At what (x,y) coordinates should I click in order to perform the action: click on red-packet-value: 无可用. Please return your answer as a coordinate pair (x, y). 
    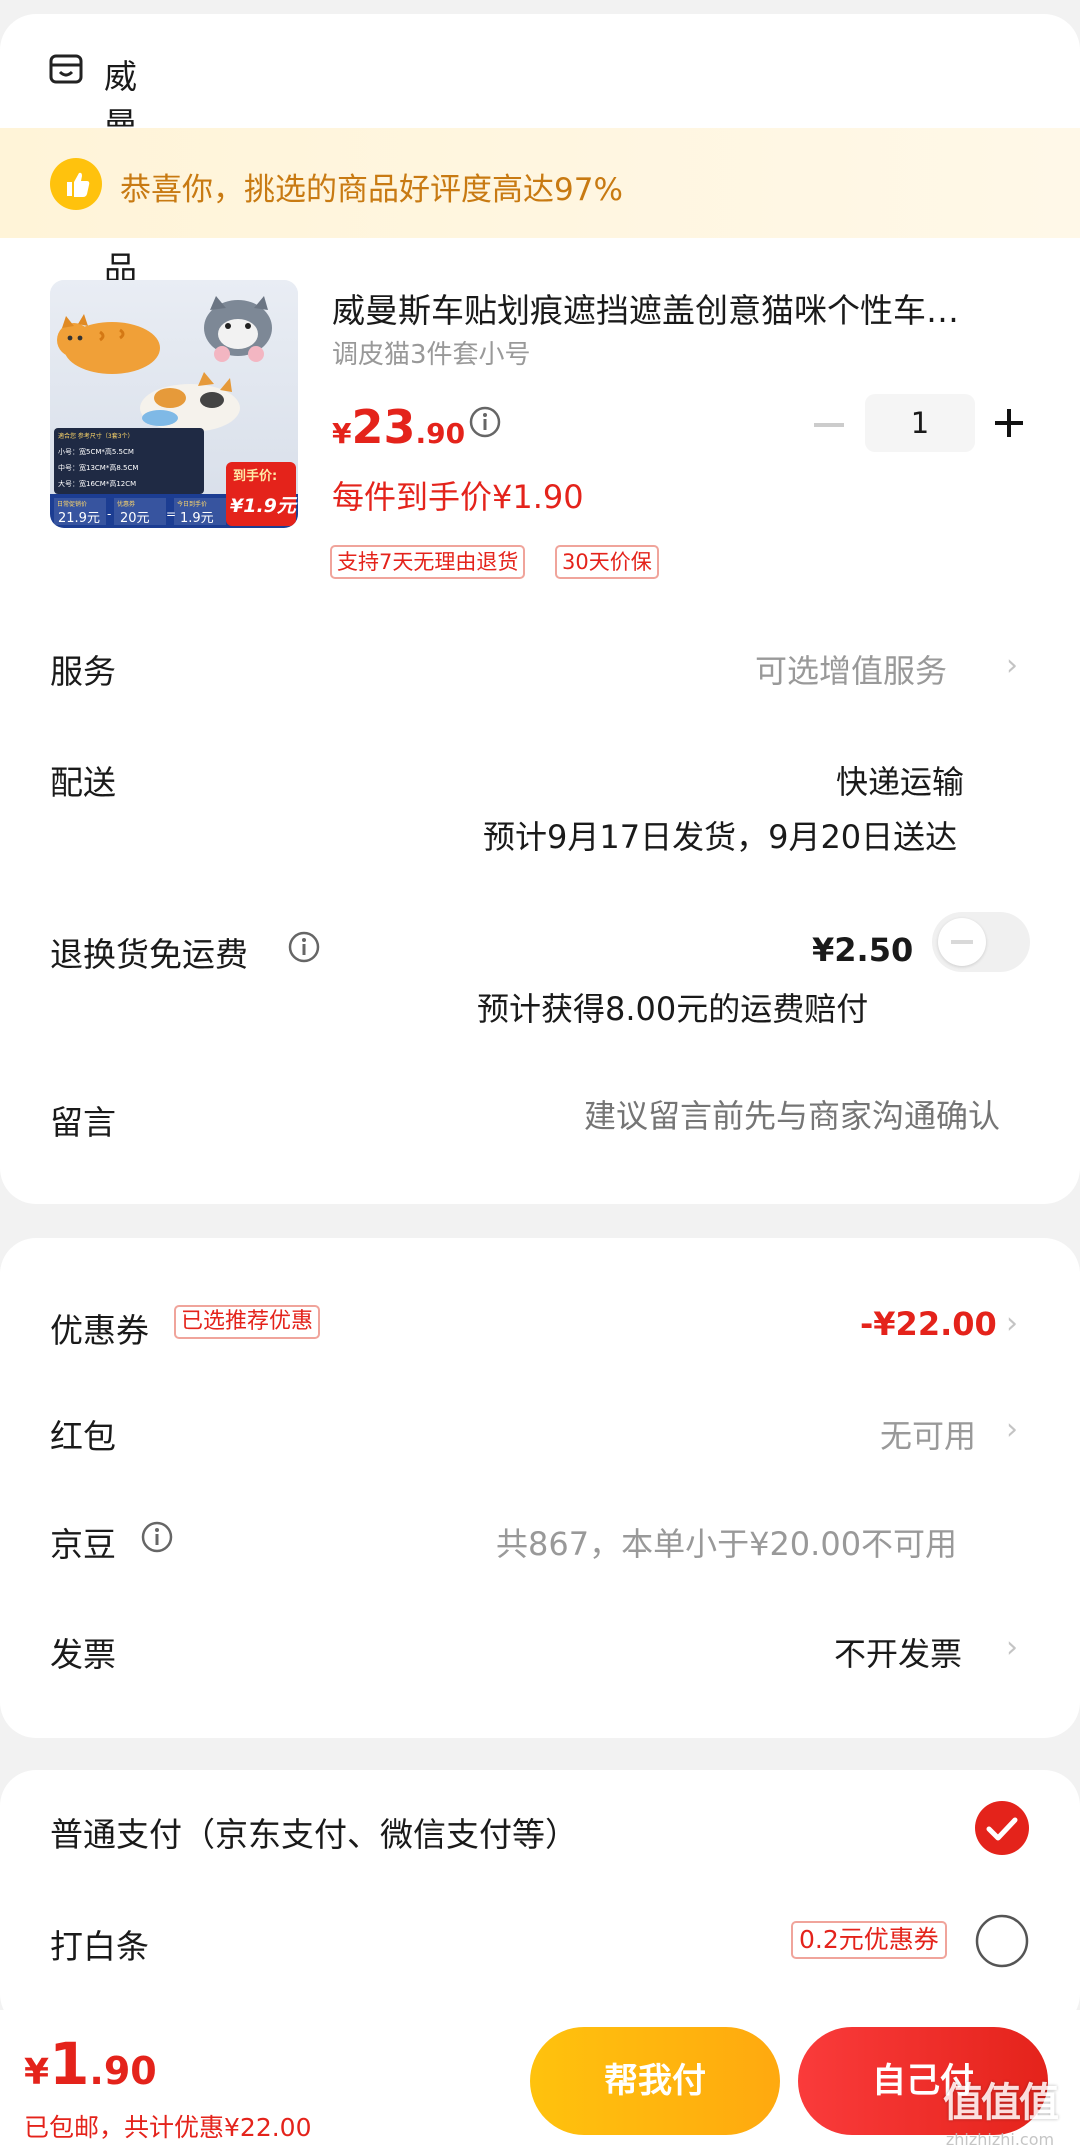
    Looking at the image, I should click on (928, 1436).